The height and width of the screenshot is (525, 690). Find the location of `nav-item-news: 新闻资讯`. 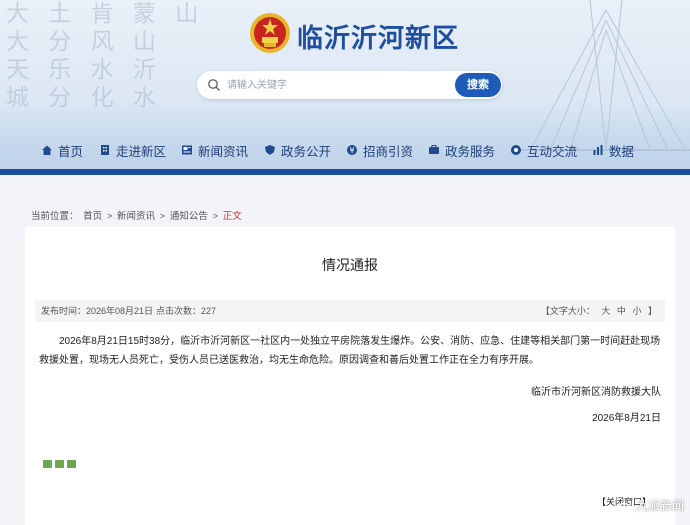

nav-item-news: 新闻资讯 is located at coordinates (214, 150).